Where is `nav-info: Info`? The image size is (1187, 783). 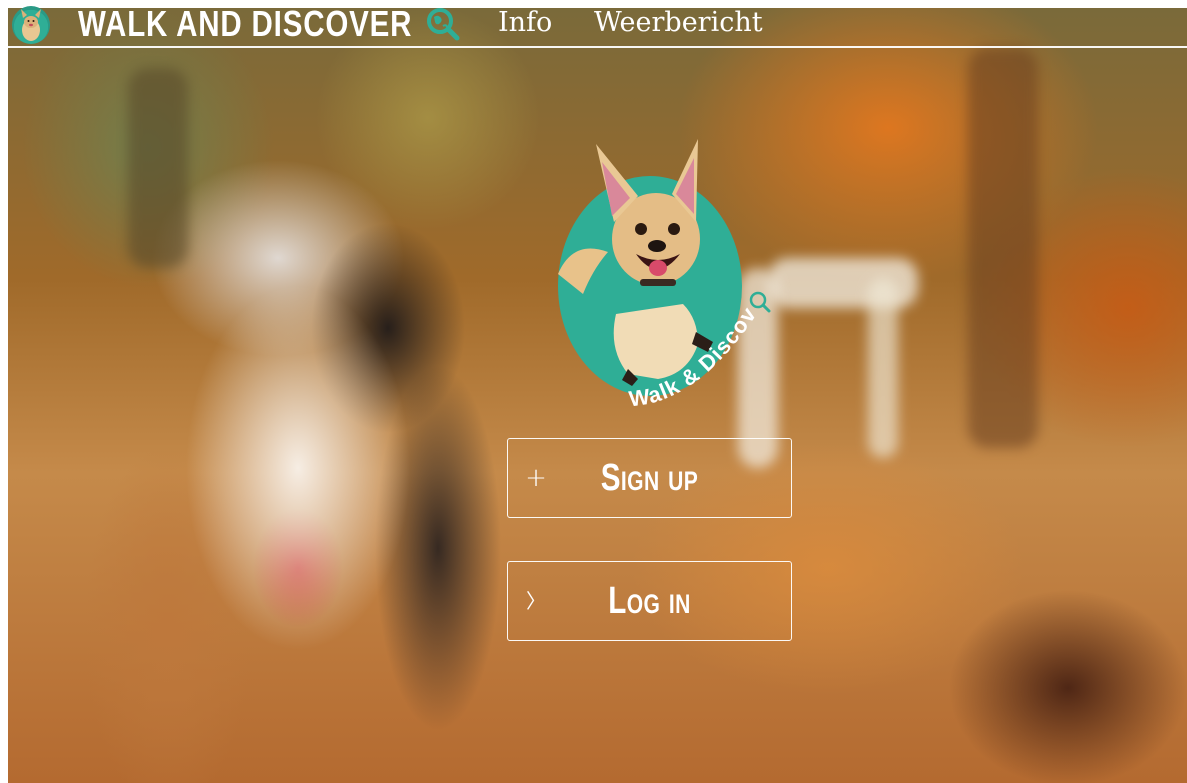 nav-info: Info is located at coordinates (525, 23).